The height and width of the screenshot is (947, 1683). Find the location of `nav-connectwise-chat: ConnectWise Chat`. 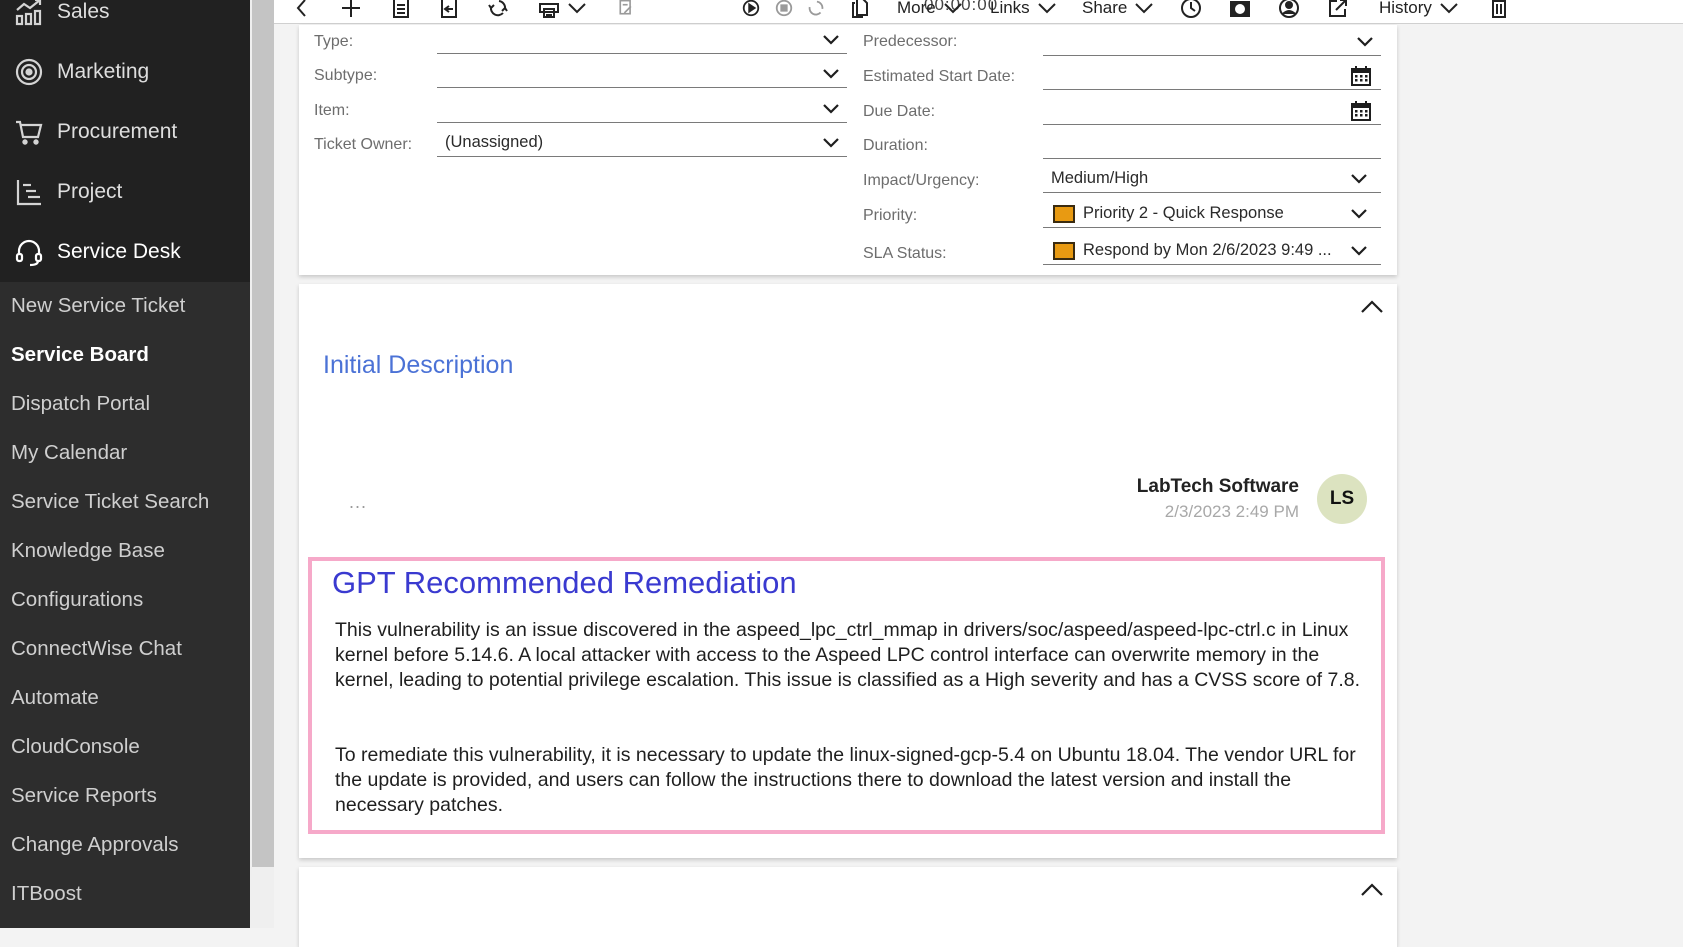

nav-connectwise-chat: ConnectWise Chat is located at coordinates (96, 649).